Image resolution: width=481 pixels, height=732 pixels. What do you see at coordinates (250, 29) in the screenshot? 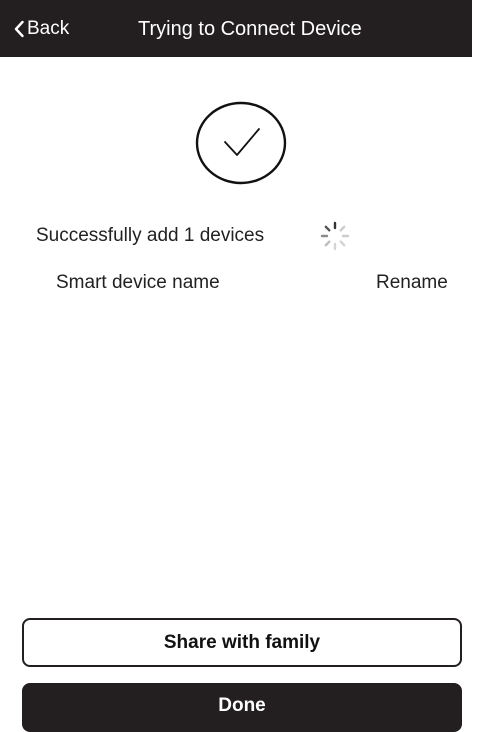
I see `page-title: Trying to Connect Device` at bounding box center [250, 29].